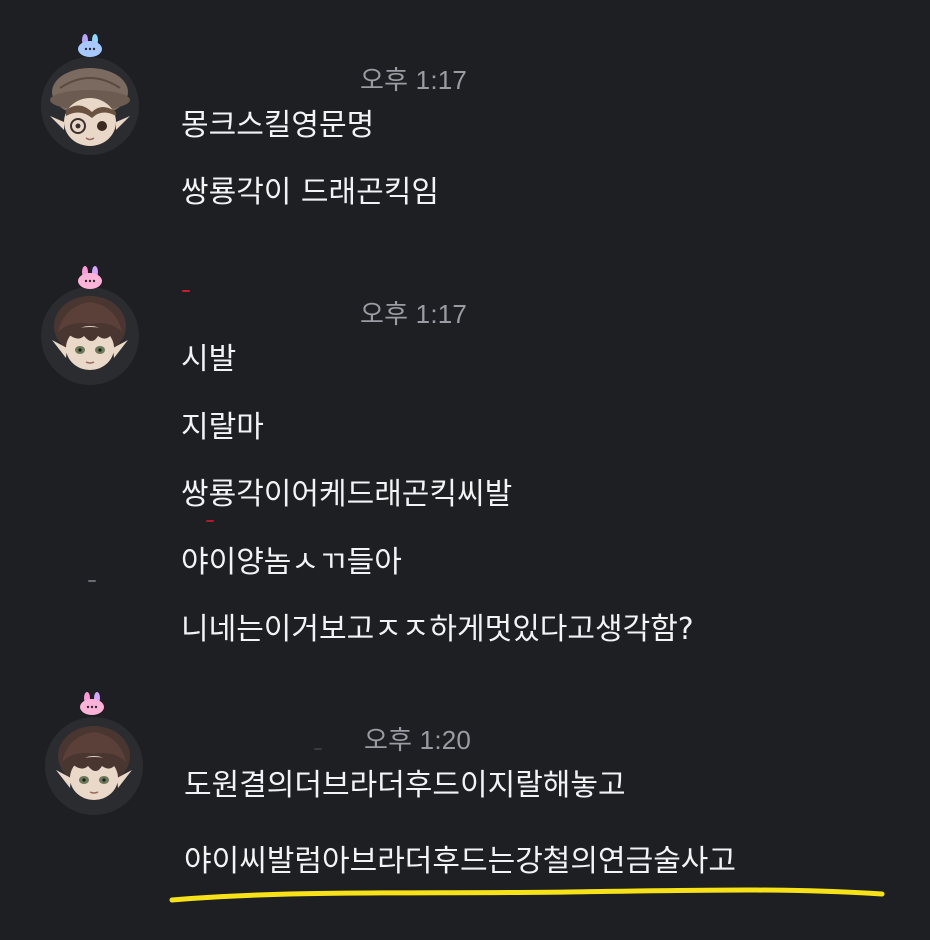 The image size is (930, 940). Describe the element at coordinates (310, 192) in the screenshot. I see `message-line: 쌍룡각이 드래곤킥임` at that location.